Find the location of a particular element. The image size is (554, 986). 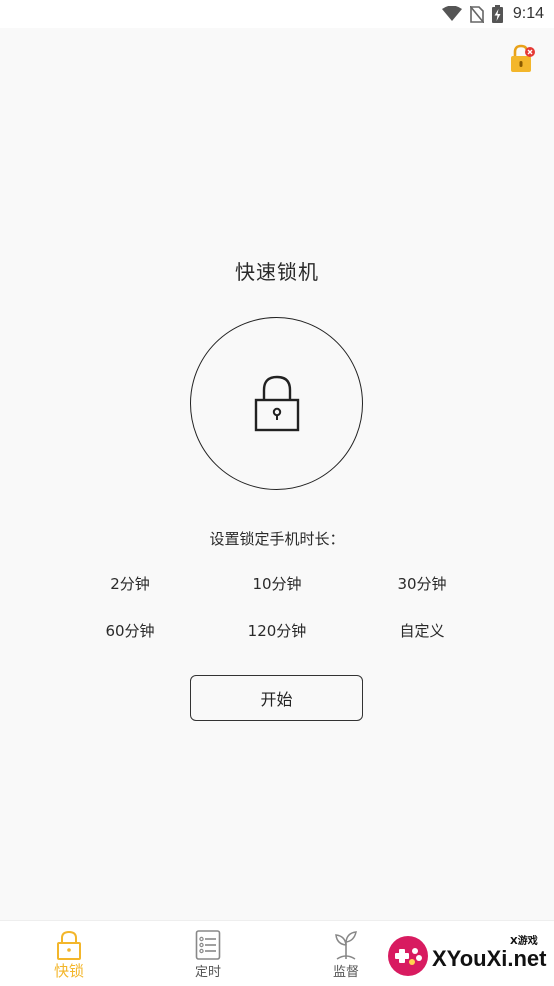

watermark: X游戏 XYouXi.net is located at coordinates (468, 955).